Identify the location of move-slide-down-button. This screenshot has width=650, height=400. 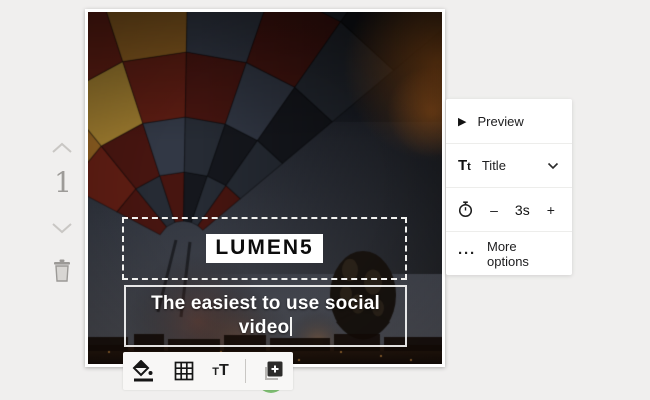
(62, 228).